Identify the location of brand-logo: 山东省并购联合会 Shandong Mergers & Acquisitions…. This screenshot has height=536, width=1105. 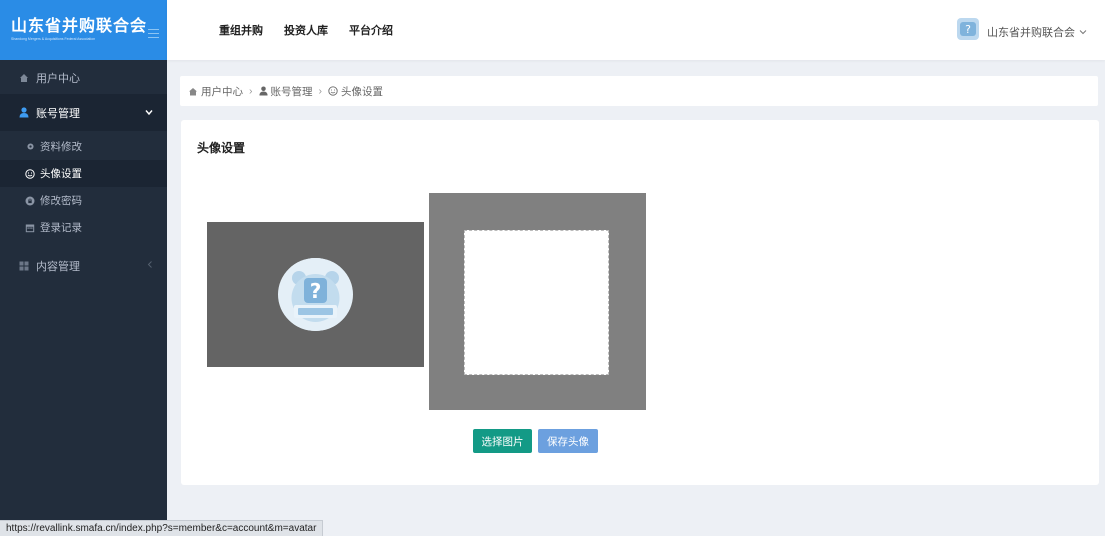
(83, 30).